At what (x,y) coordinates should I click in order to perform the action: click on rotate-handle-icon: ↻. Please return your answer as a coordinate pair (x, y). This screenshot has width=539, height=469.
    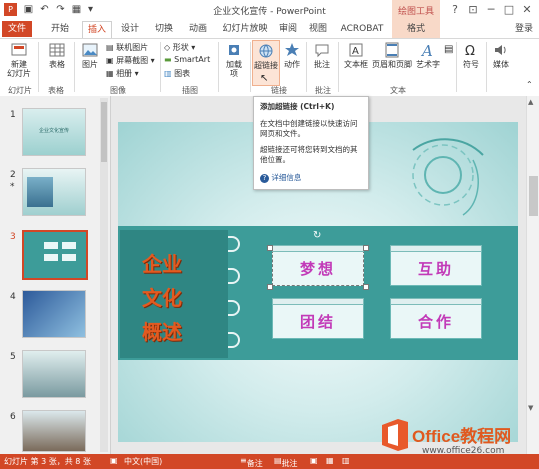
    Looking at the image, I should click on (317, 235).